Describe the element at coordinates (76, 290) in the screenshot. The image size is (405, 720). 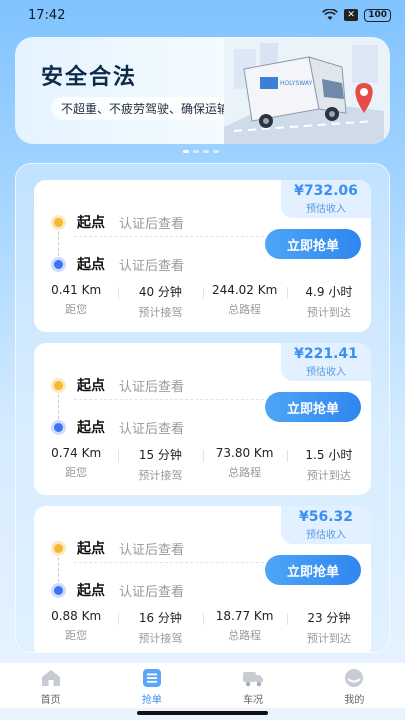
I see `stat-value: 0.41 Km` at that location.